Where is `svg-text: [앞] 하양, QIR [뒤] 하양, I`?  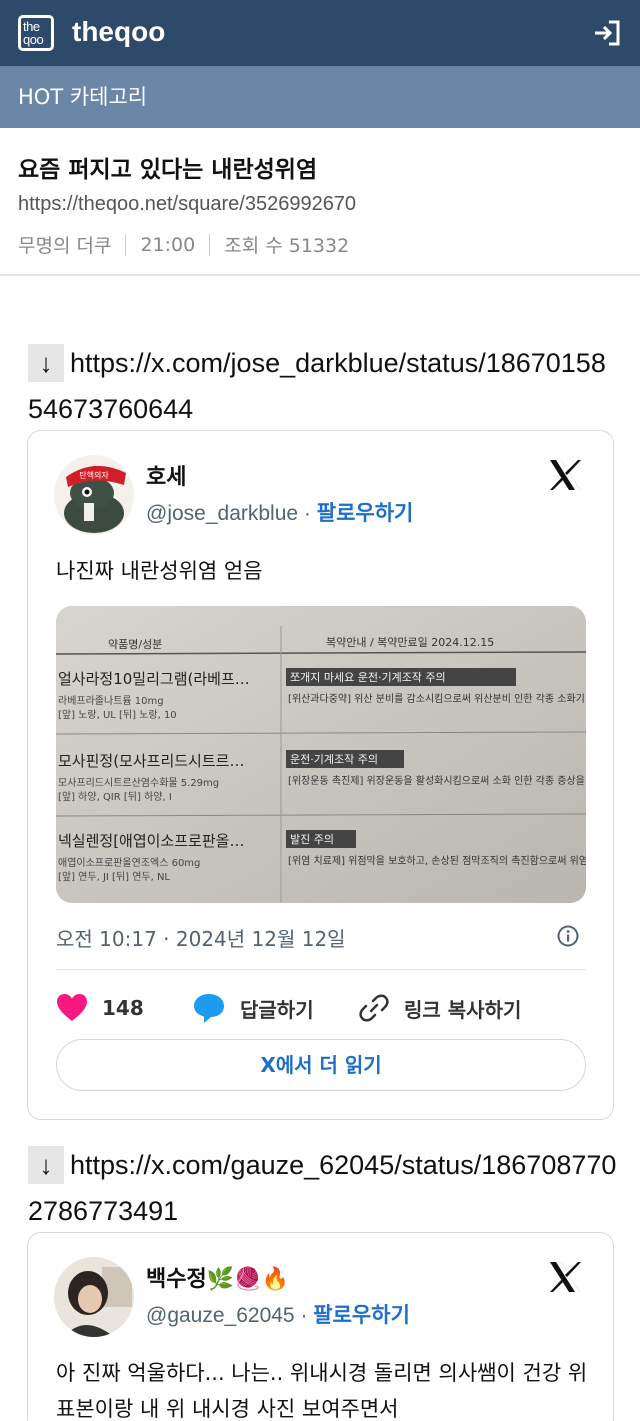
svg-text: [앞] 하양, QIR [뒤] 하양, I is located at coordinates (115, 796).